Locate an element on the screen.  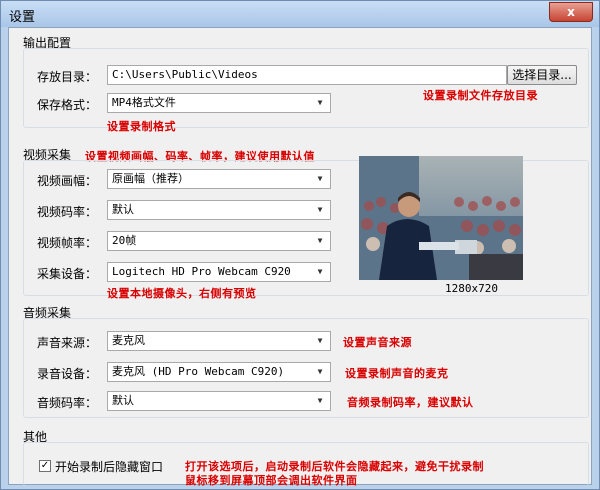
audio-bitrate-label: 音频码率： is located at coordinates (67, 403).